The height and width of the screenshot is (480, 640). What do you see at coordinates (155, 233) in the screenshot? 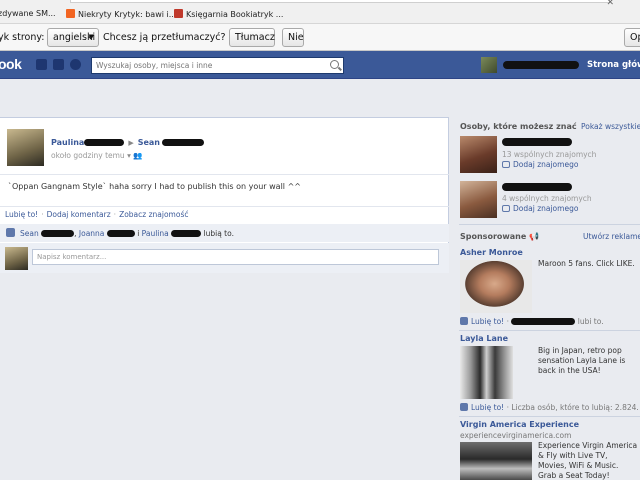
I see `like-name-link: Paulina` at bounding box center [155, 233].